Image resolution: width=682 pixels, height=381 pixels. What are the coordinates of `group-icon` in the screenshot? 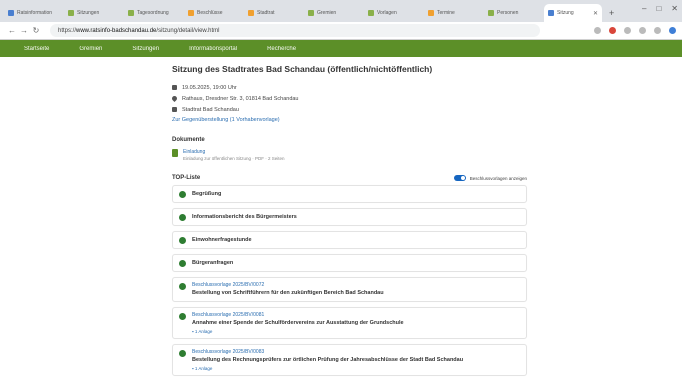 It's located at (174, 109).